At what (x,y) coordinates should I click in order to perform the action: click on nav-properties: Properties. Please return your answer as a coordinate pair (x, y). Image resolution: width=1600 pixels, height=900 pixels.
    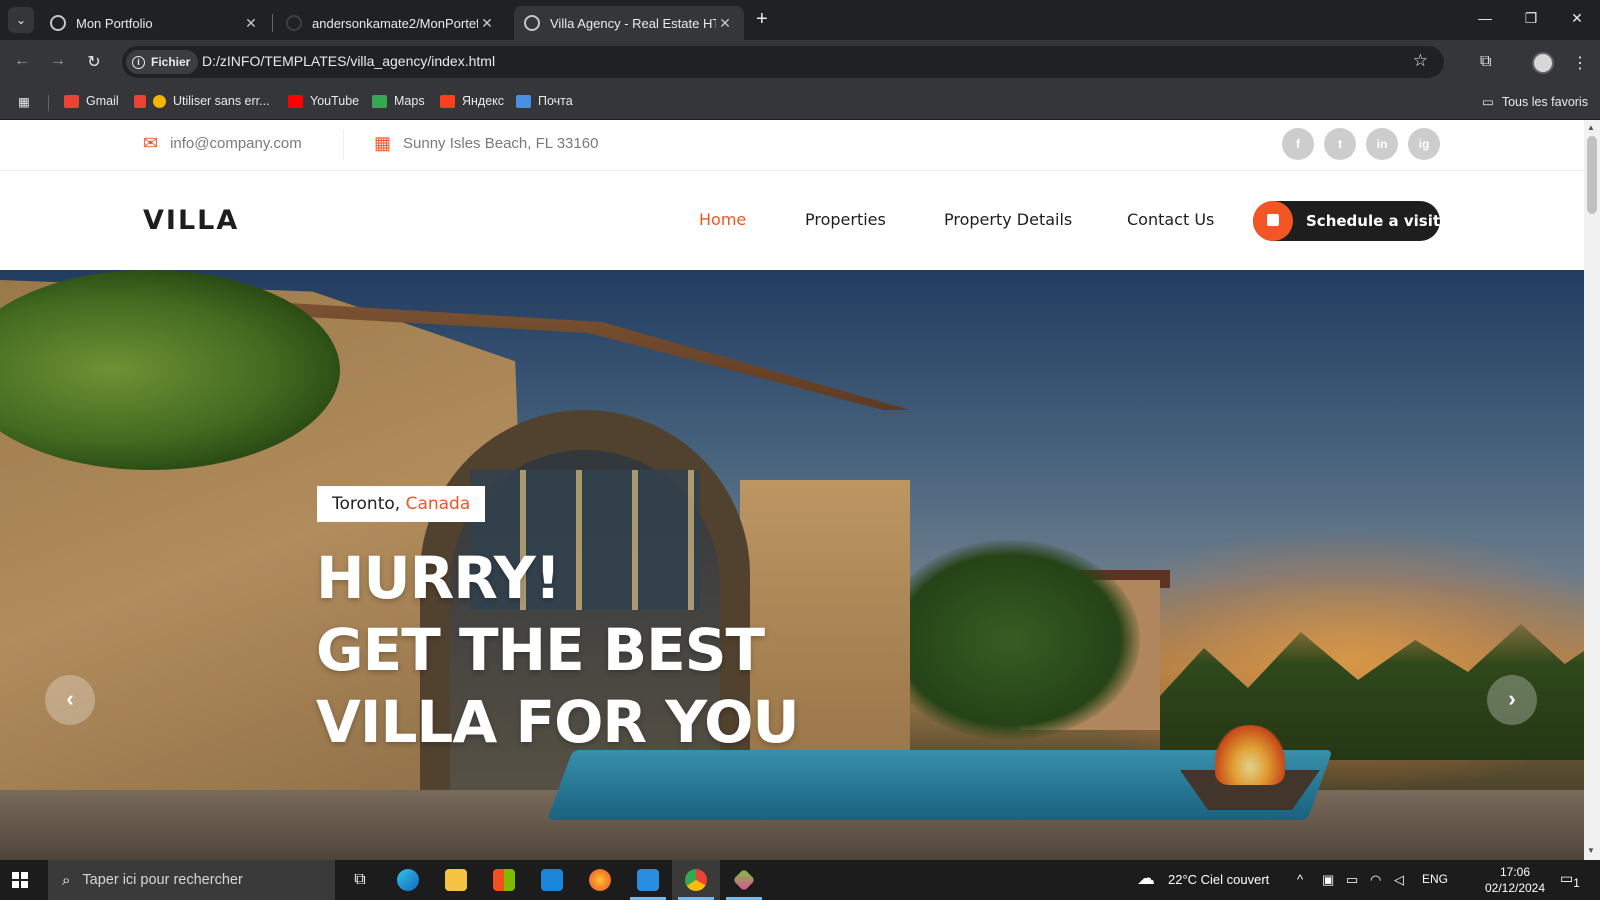
    Looking at the image, I should click on (845, 219).